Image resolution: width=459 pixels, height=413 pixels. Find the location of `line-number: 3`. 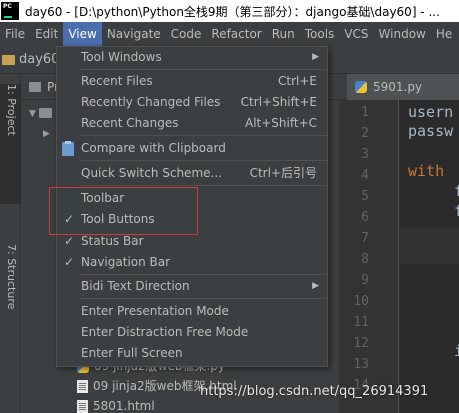

line-number: 3 is located at coordinates (365, 154).